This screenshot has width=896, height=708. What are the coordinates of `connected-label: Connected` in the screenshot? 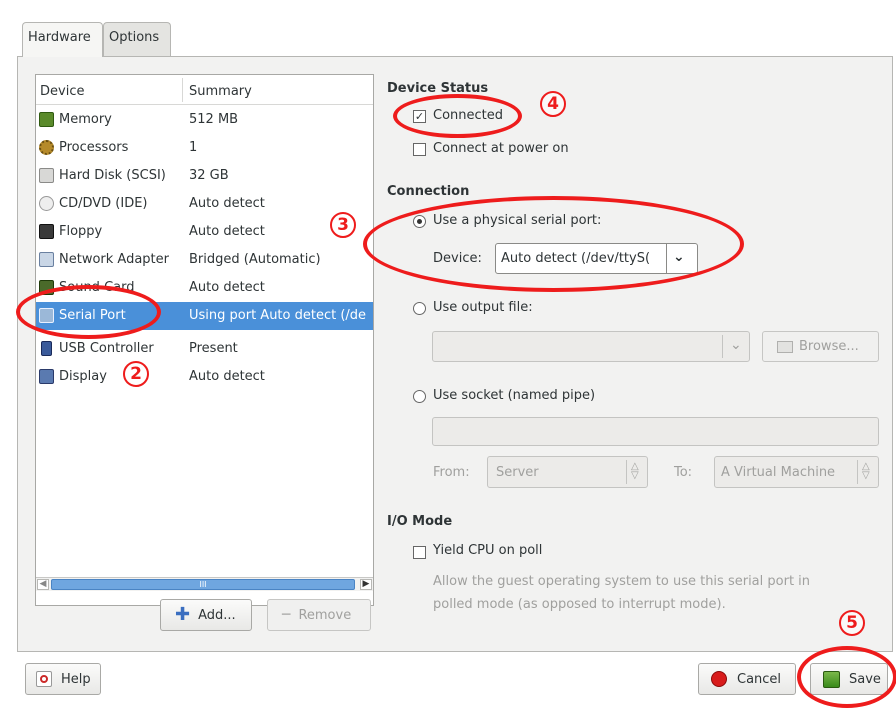 It's located at (468, 115).